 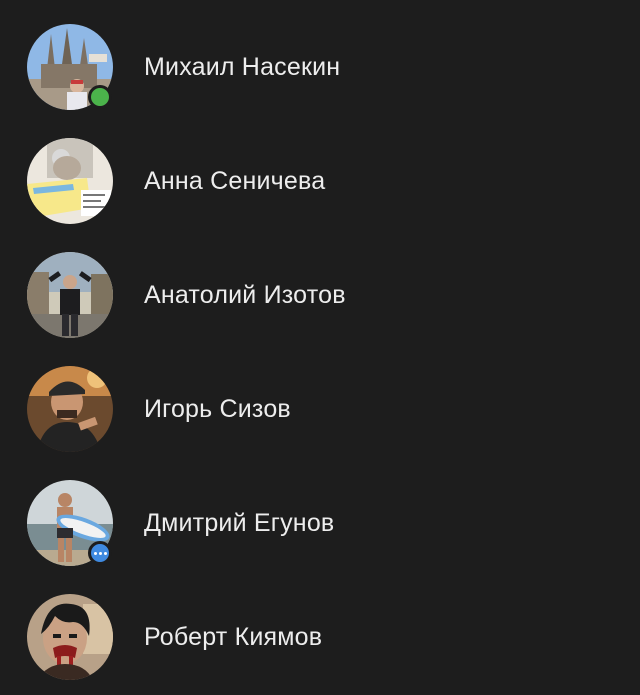 What do you see at coordinates (235, 180) in the screenshot?
I see `contact-name: Анна Сеничева` at bounding box center [235, 180].